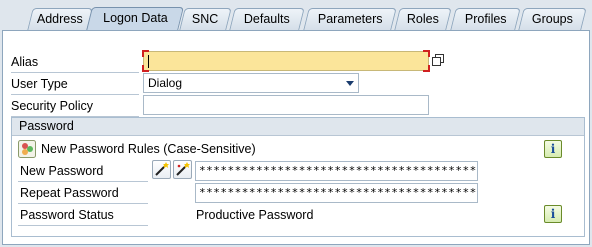 The width and height of the screenshot is (592, 247). What do you see at coordinates (438, 60) in the screenshot?
I see `copy-icon` at bounding box center [438, 60].